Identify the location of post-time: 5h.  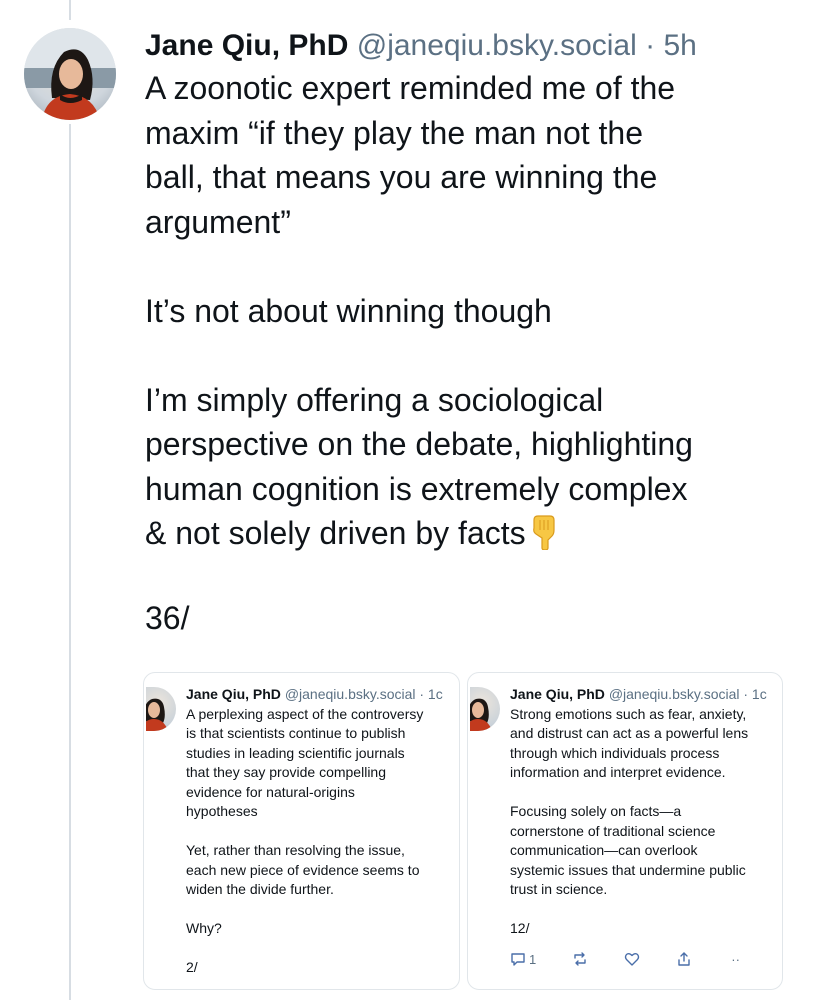
(679, 45).